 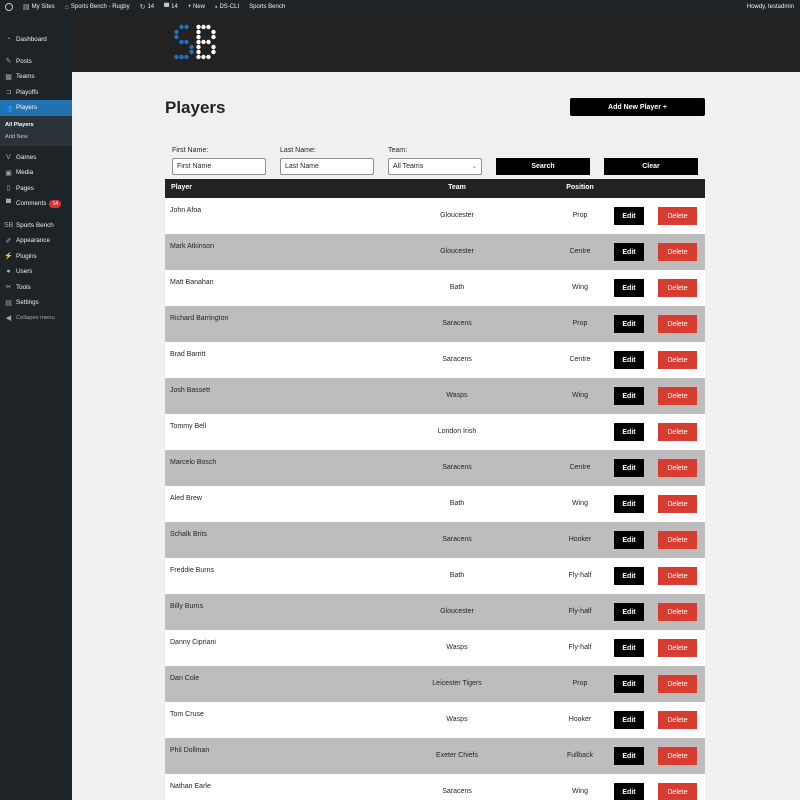 I want to click on menu-comments: ▀ Comments 14, so click(x=36, y=204).